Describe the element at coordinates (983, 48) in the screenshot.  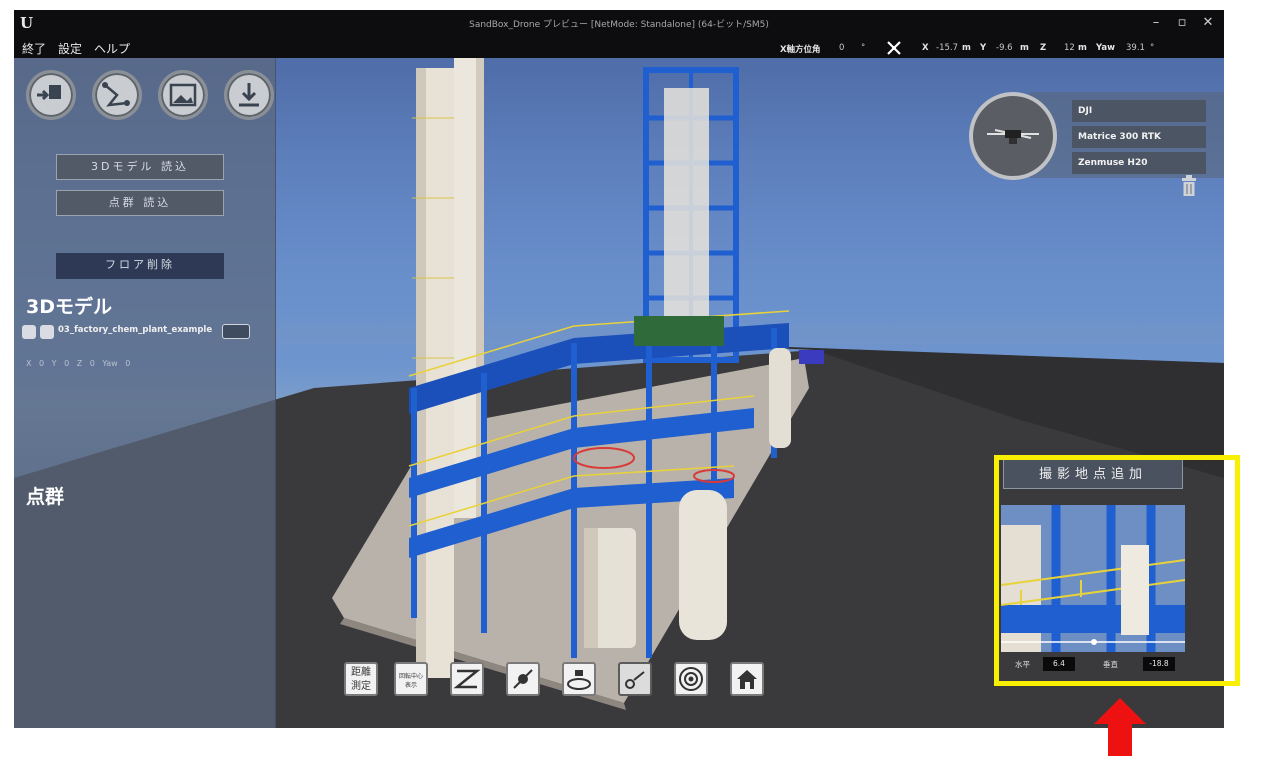
I see `y-label: Y` at that location.